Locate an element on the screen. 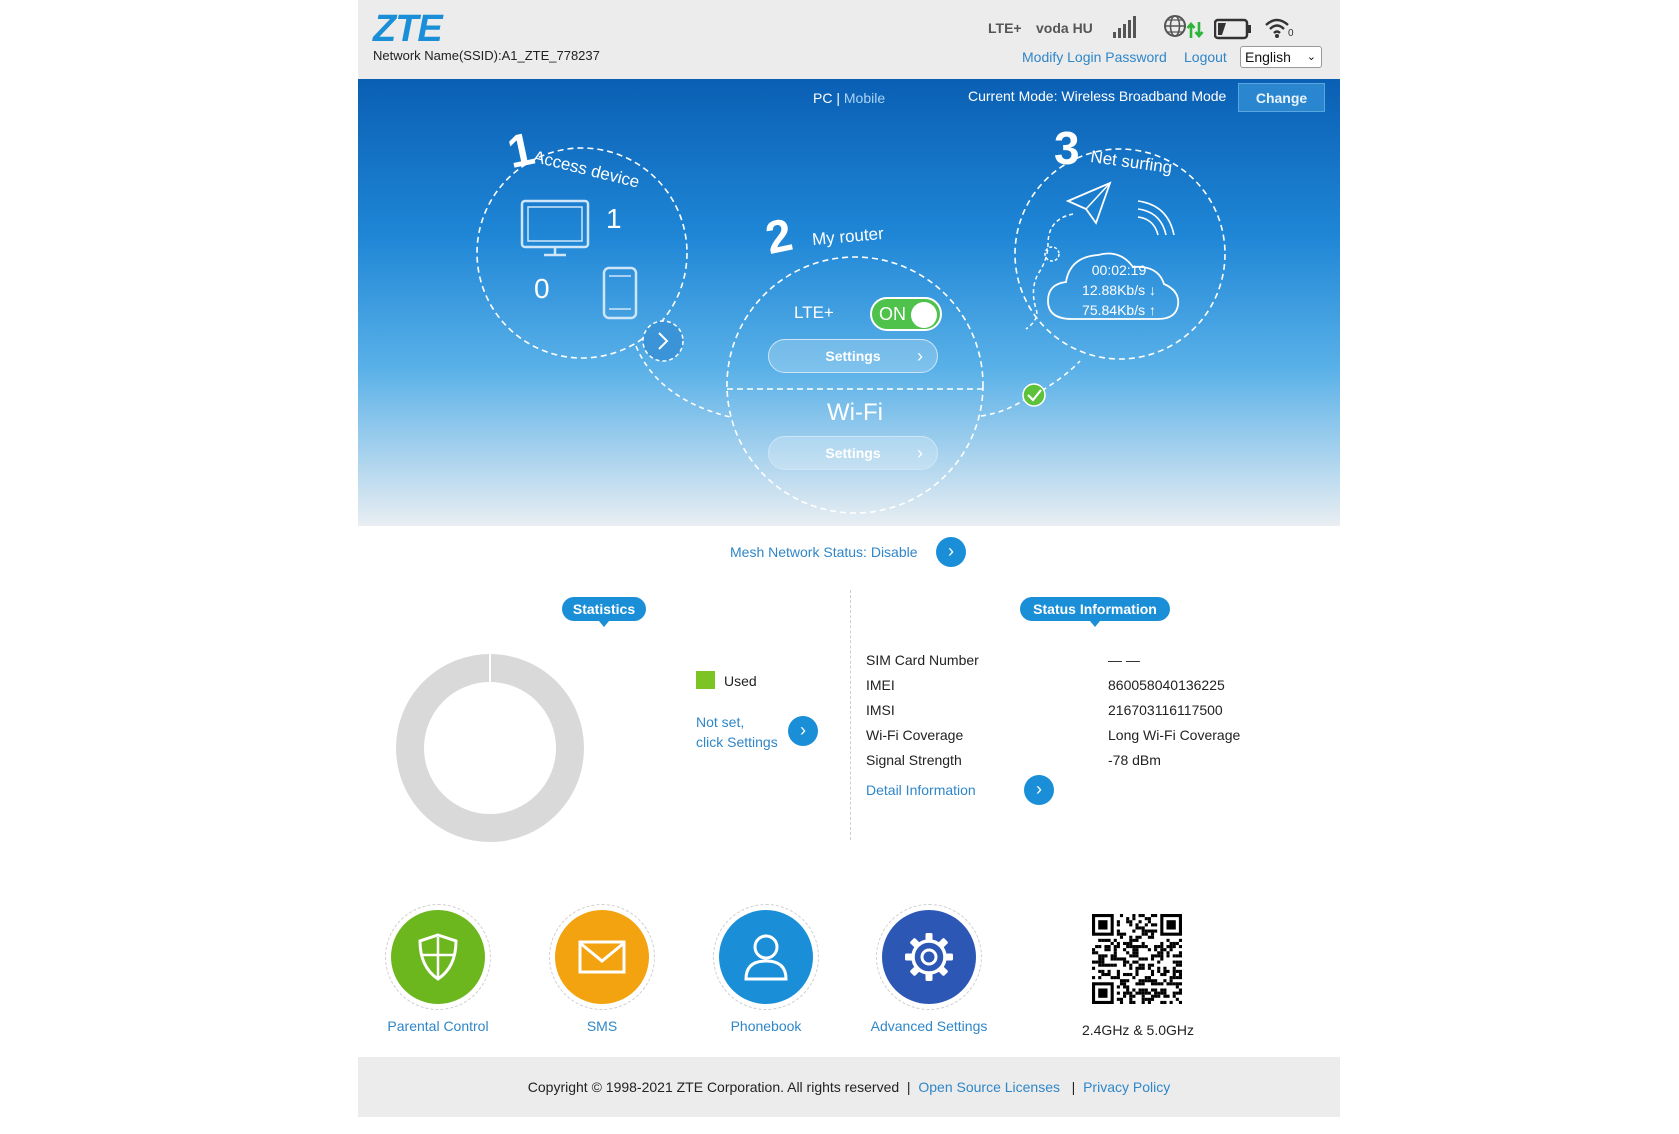 The height and width of the screenshot is (1134, 1679). phone-icon is located at coordinates (620, 293).